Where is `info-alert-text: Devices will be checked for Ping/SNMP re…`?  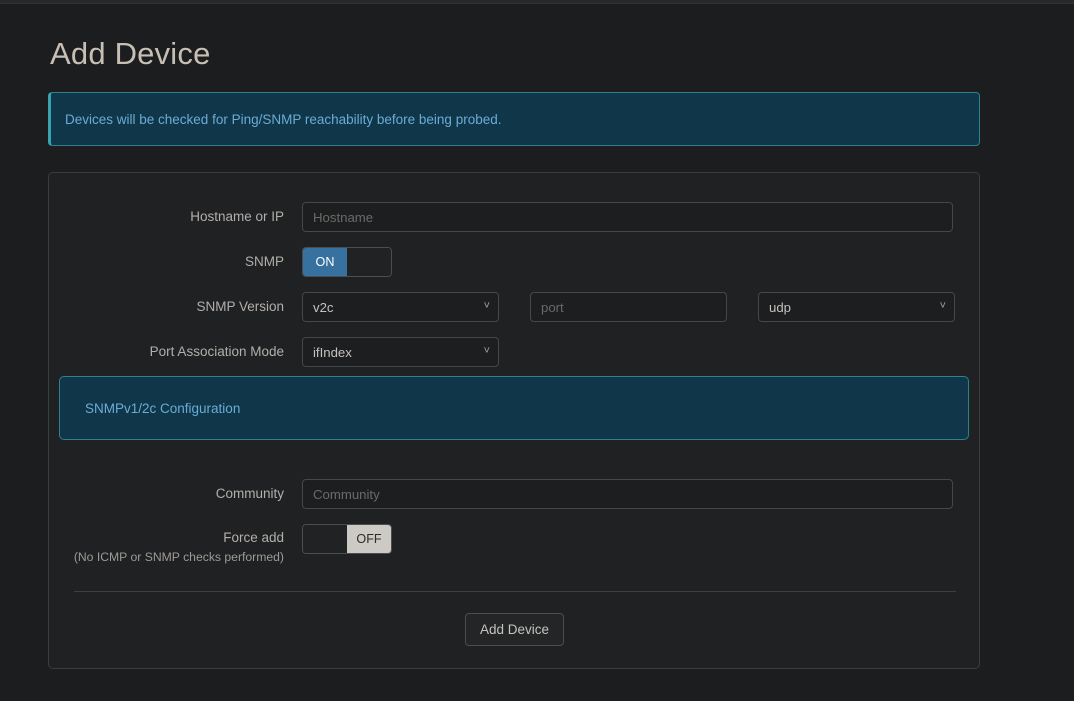
info-alert-text: Devices will be checked for Ping/SNMP re… is located at coordinates (283, 119).